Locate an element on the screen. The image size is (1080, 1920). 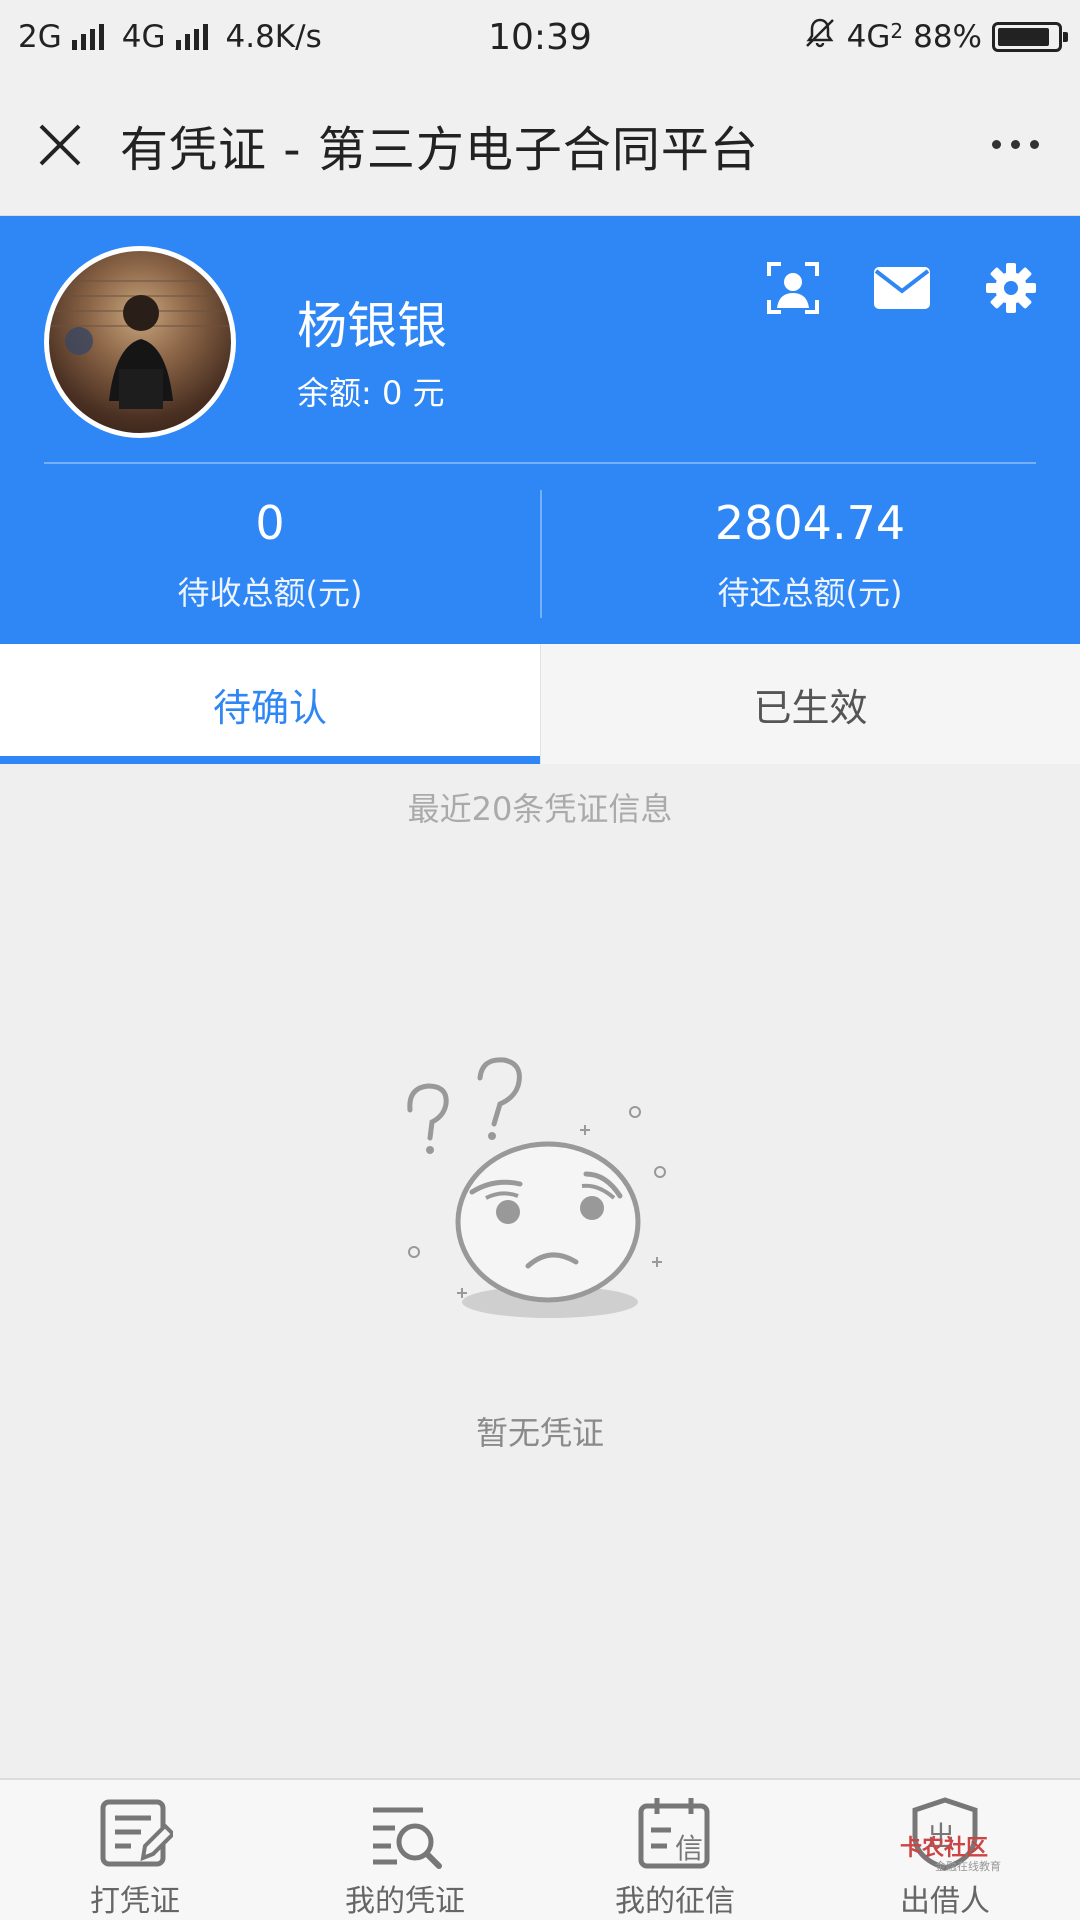
voucher-tabs: 待确认 已生效 is located at coordinates (540, 704).